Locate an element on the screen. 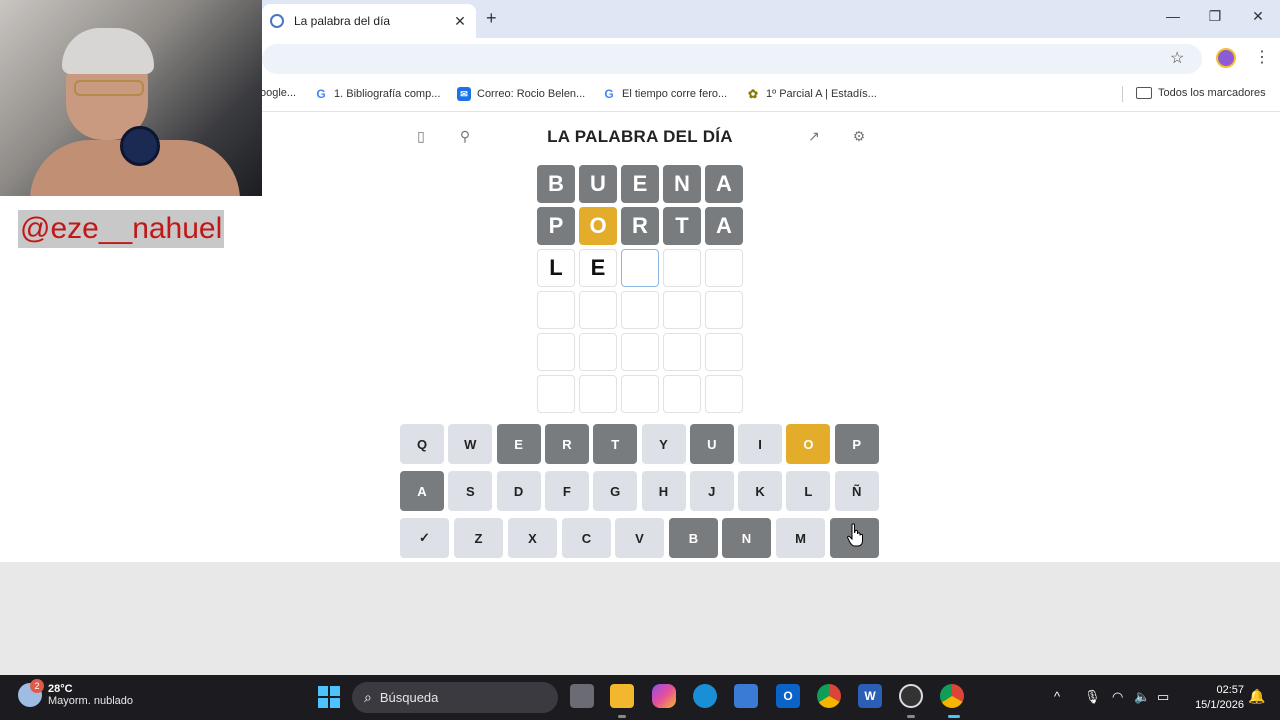  close-window-button: ✕ is located at coordinates (1258, 16).